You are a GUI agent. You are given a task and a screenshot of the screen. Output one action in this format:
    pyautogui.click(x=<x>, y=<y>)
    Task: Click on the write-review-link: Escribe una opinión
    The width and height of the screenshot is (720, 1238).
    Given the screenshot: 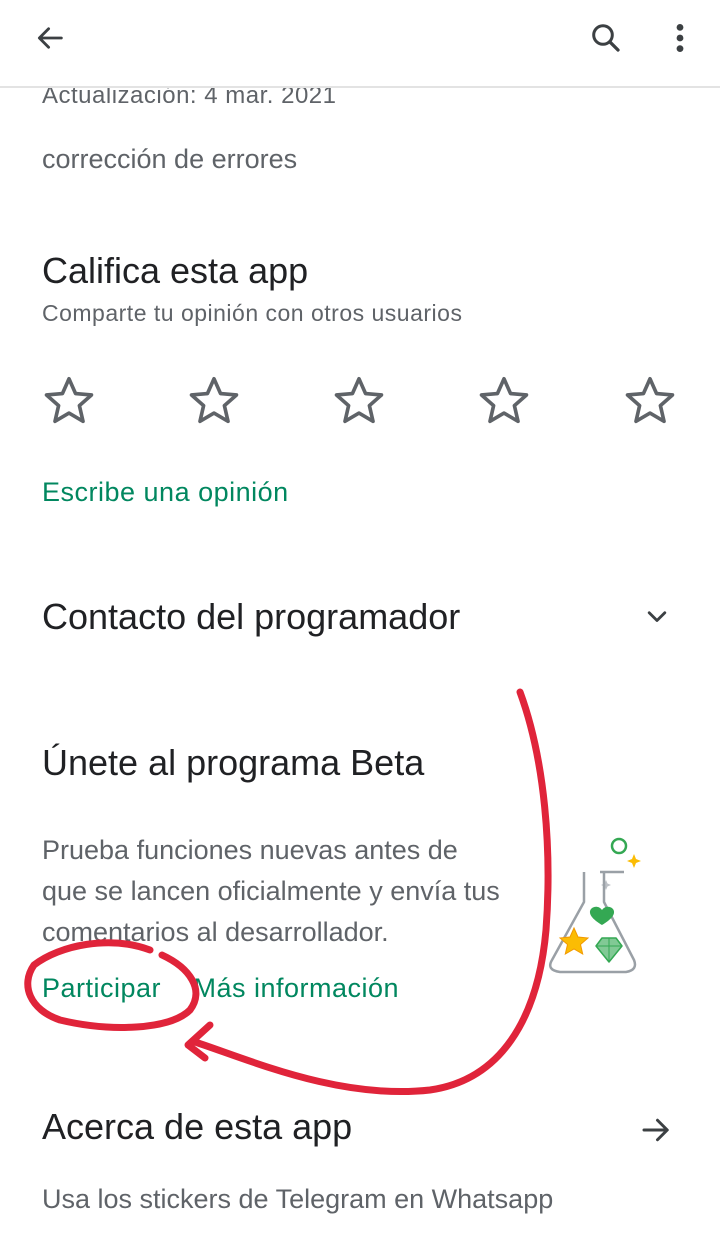 What is the action you would take?
    pyautogui.click(x=165, y=492)
    